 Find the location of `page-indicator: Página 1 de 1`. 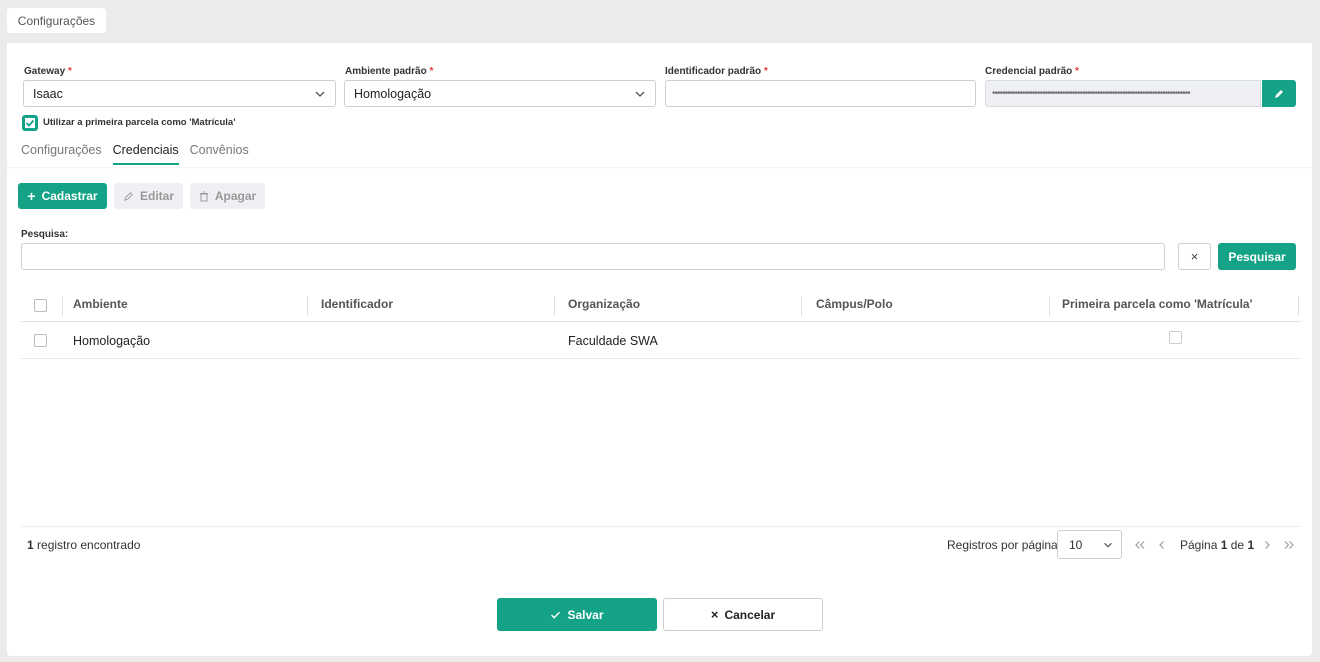

page-indicator: Página 1 de 1 is located at coordinates (1217, 545).